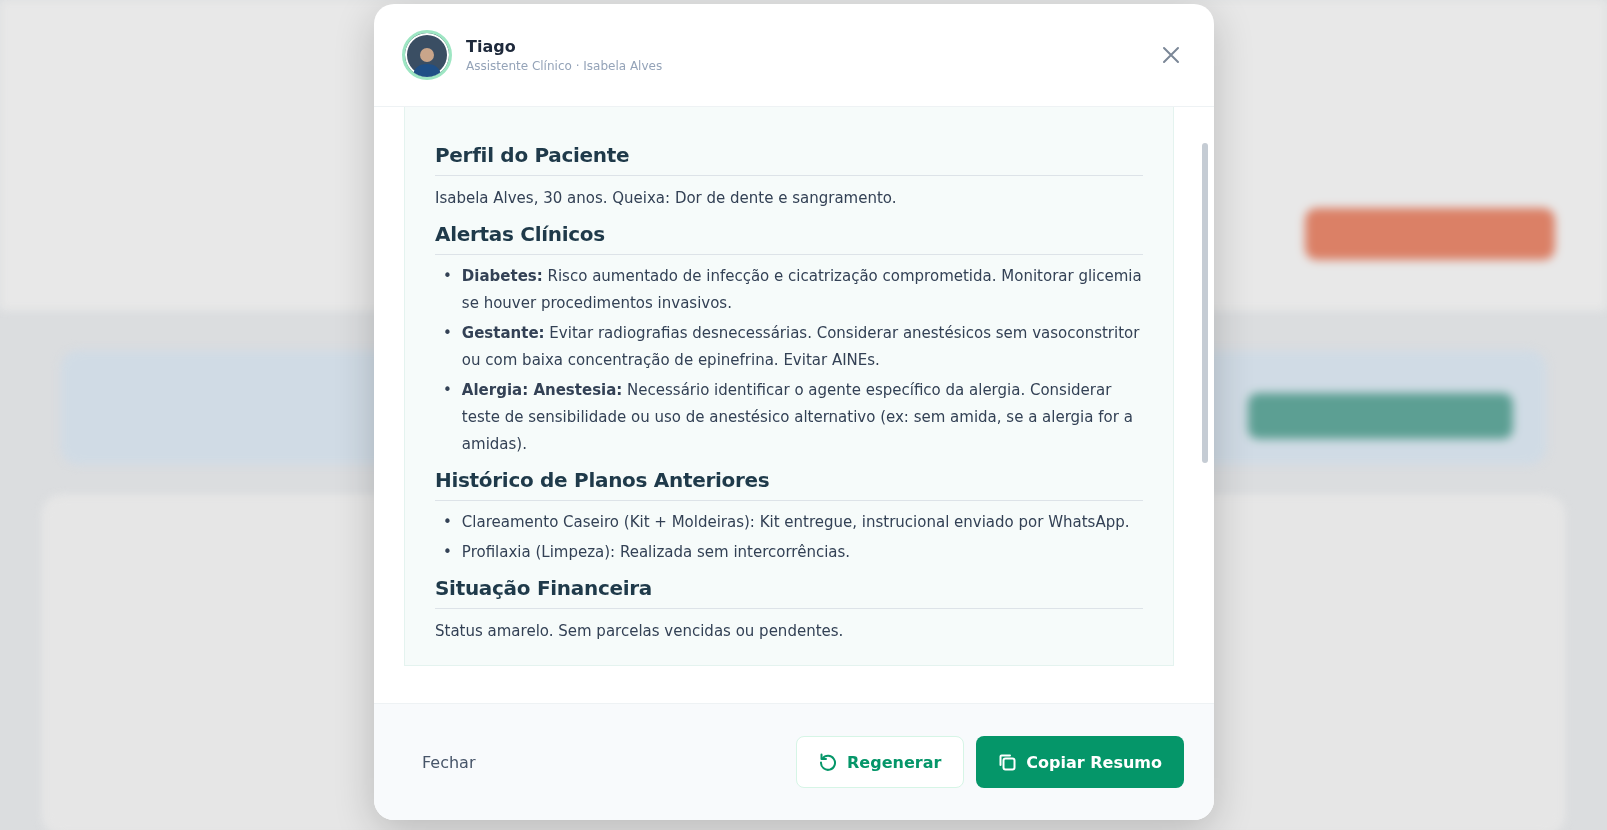 This screenshot has width=1607, height=830. What do you see at coordinates (565, 66) in the screenshot?
I see `assistant-subtitle: Assistente Clínico · Isabela Alves` at bounding box center [565, 66].